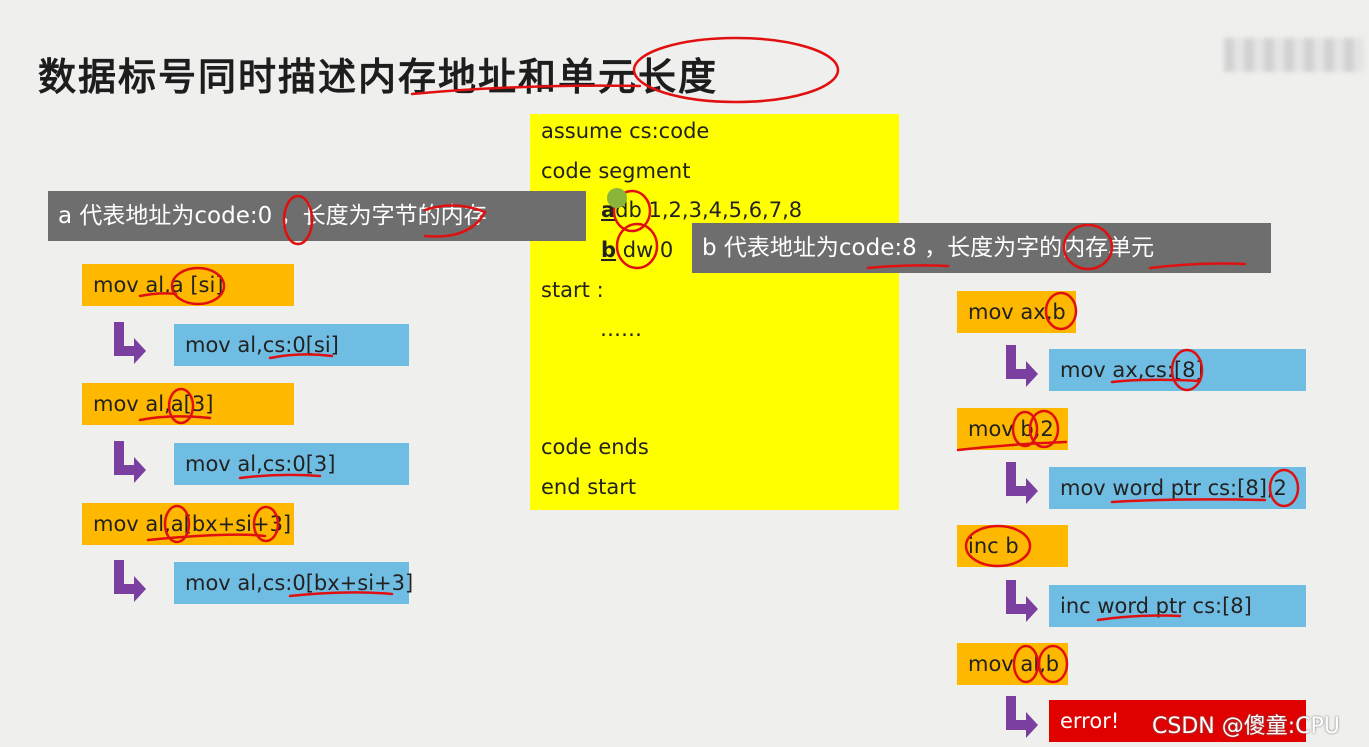  Describe the element at coordinates (1294, 55) in the screenshot. I see `blurred-region` at that location.